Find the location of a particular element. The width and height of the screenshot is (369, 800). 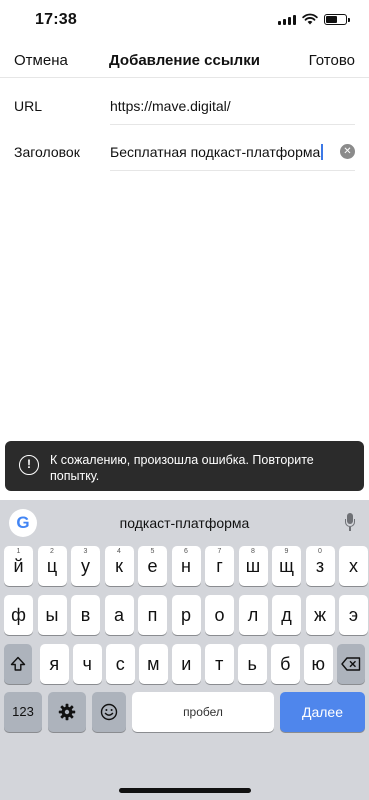

key-ы: ы is located at coordinates (52, 615).